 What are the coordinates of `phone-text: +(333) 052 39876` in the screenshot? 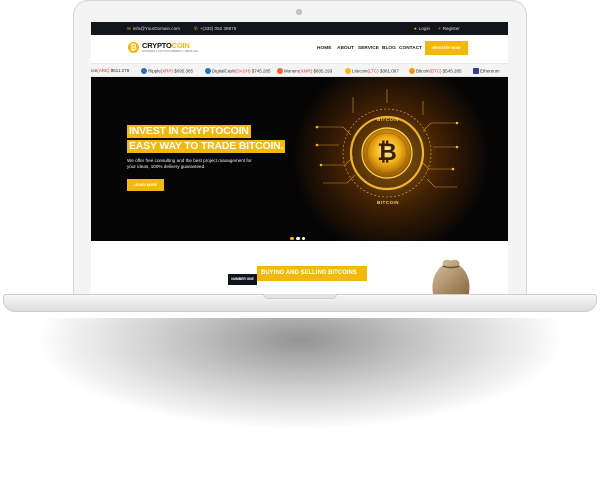 It's located at (218, 28).